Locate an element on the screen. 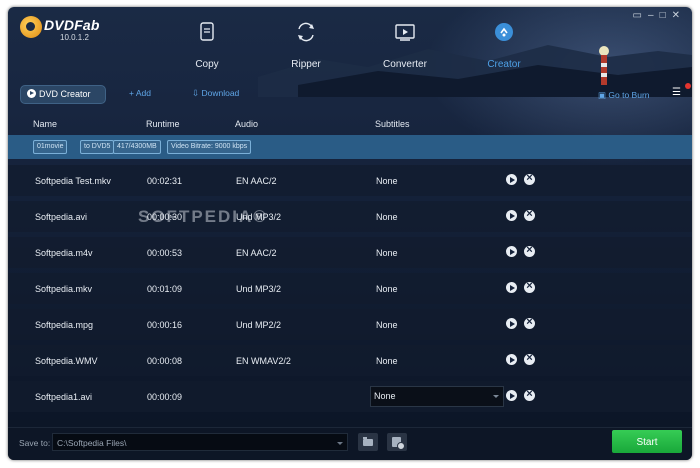  folder-icon is located at coordinates (368, 441).